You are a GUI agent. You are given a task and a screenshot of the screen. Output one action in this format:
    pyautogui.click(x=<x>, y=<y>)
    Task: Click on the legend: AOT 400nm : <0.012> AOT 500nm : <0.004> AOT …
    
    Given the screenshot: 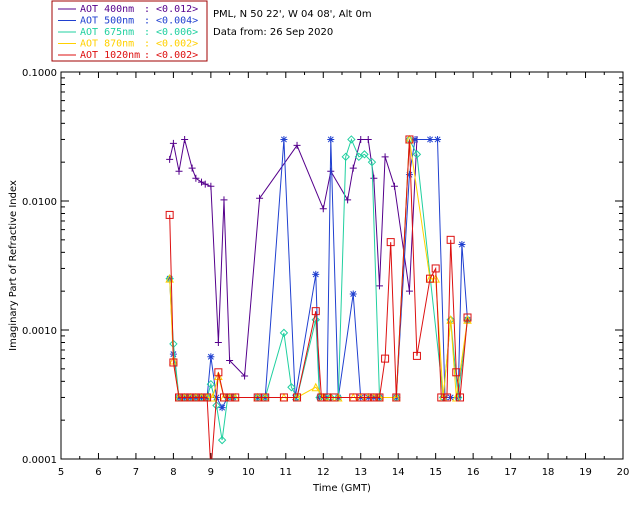 What is the action you would take?
    pyautogui.click(x=129, y=31)
    